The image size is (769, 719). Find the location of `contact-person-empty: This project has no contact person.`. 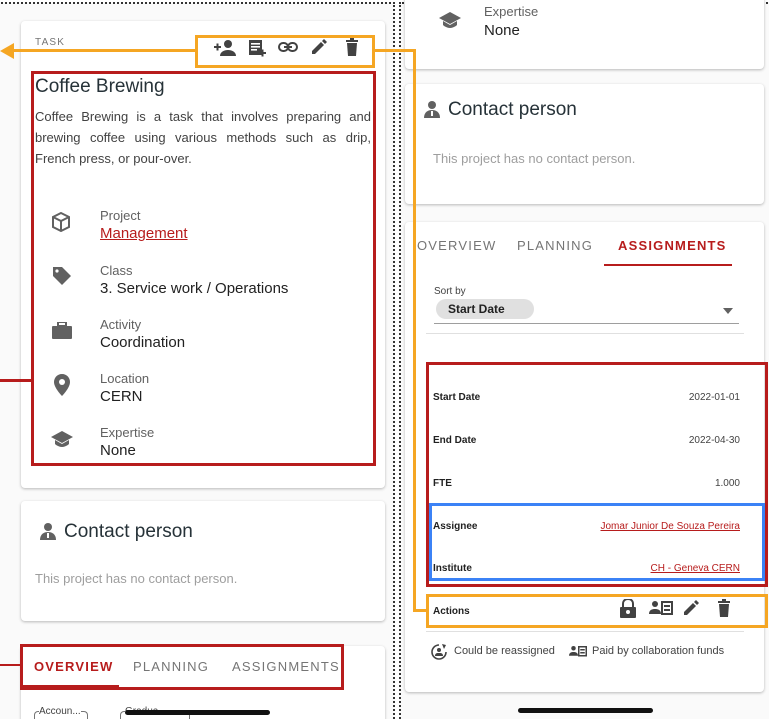

contact-person-empty: This project has no contact person. is located at coordinates (136, 578).